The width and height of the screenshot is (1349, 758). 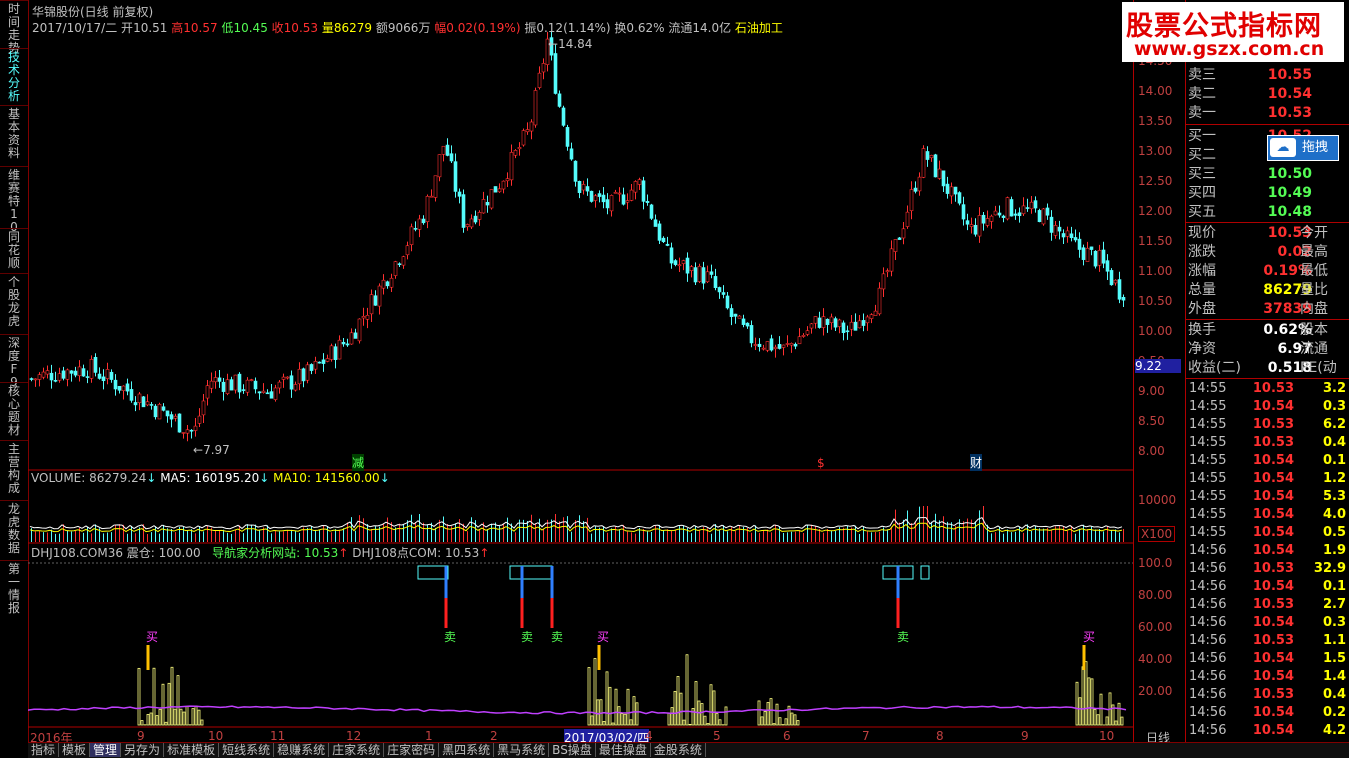 What do you see at coordinates (1267, 623) in the screenshot?
I see `tick-row: 14:5610.540.3` at bounding box center [1267, 623].